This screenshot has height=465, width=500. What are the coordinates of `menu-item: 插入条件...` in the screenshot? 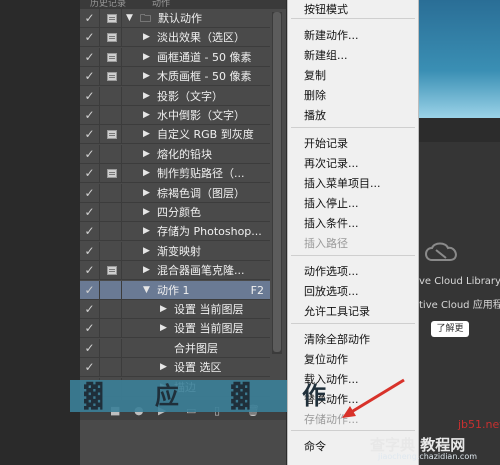 It's located at (331, 223).